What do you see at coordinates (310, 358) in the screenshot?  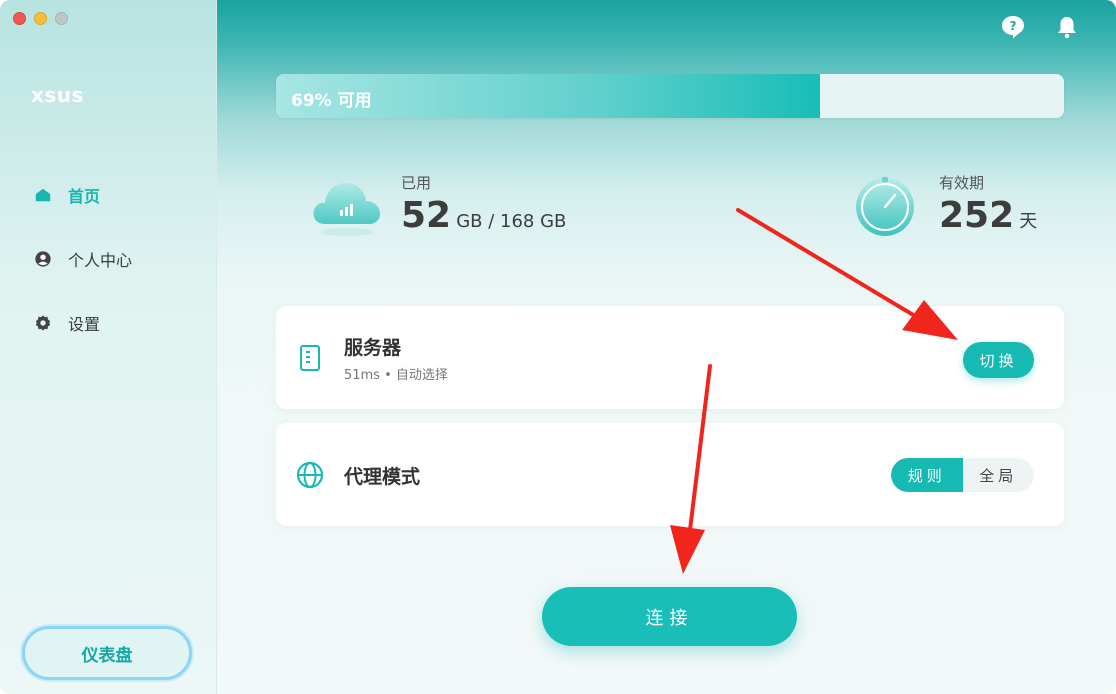 I see `server-icon` at bounding box center [310, 358].